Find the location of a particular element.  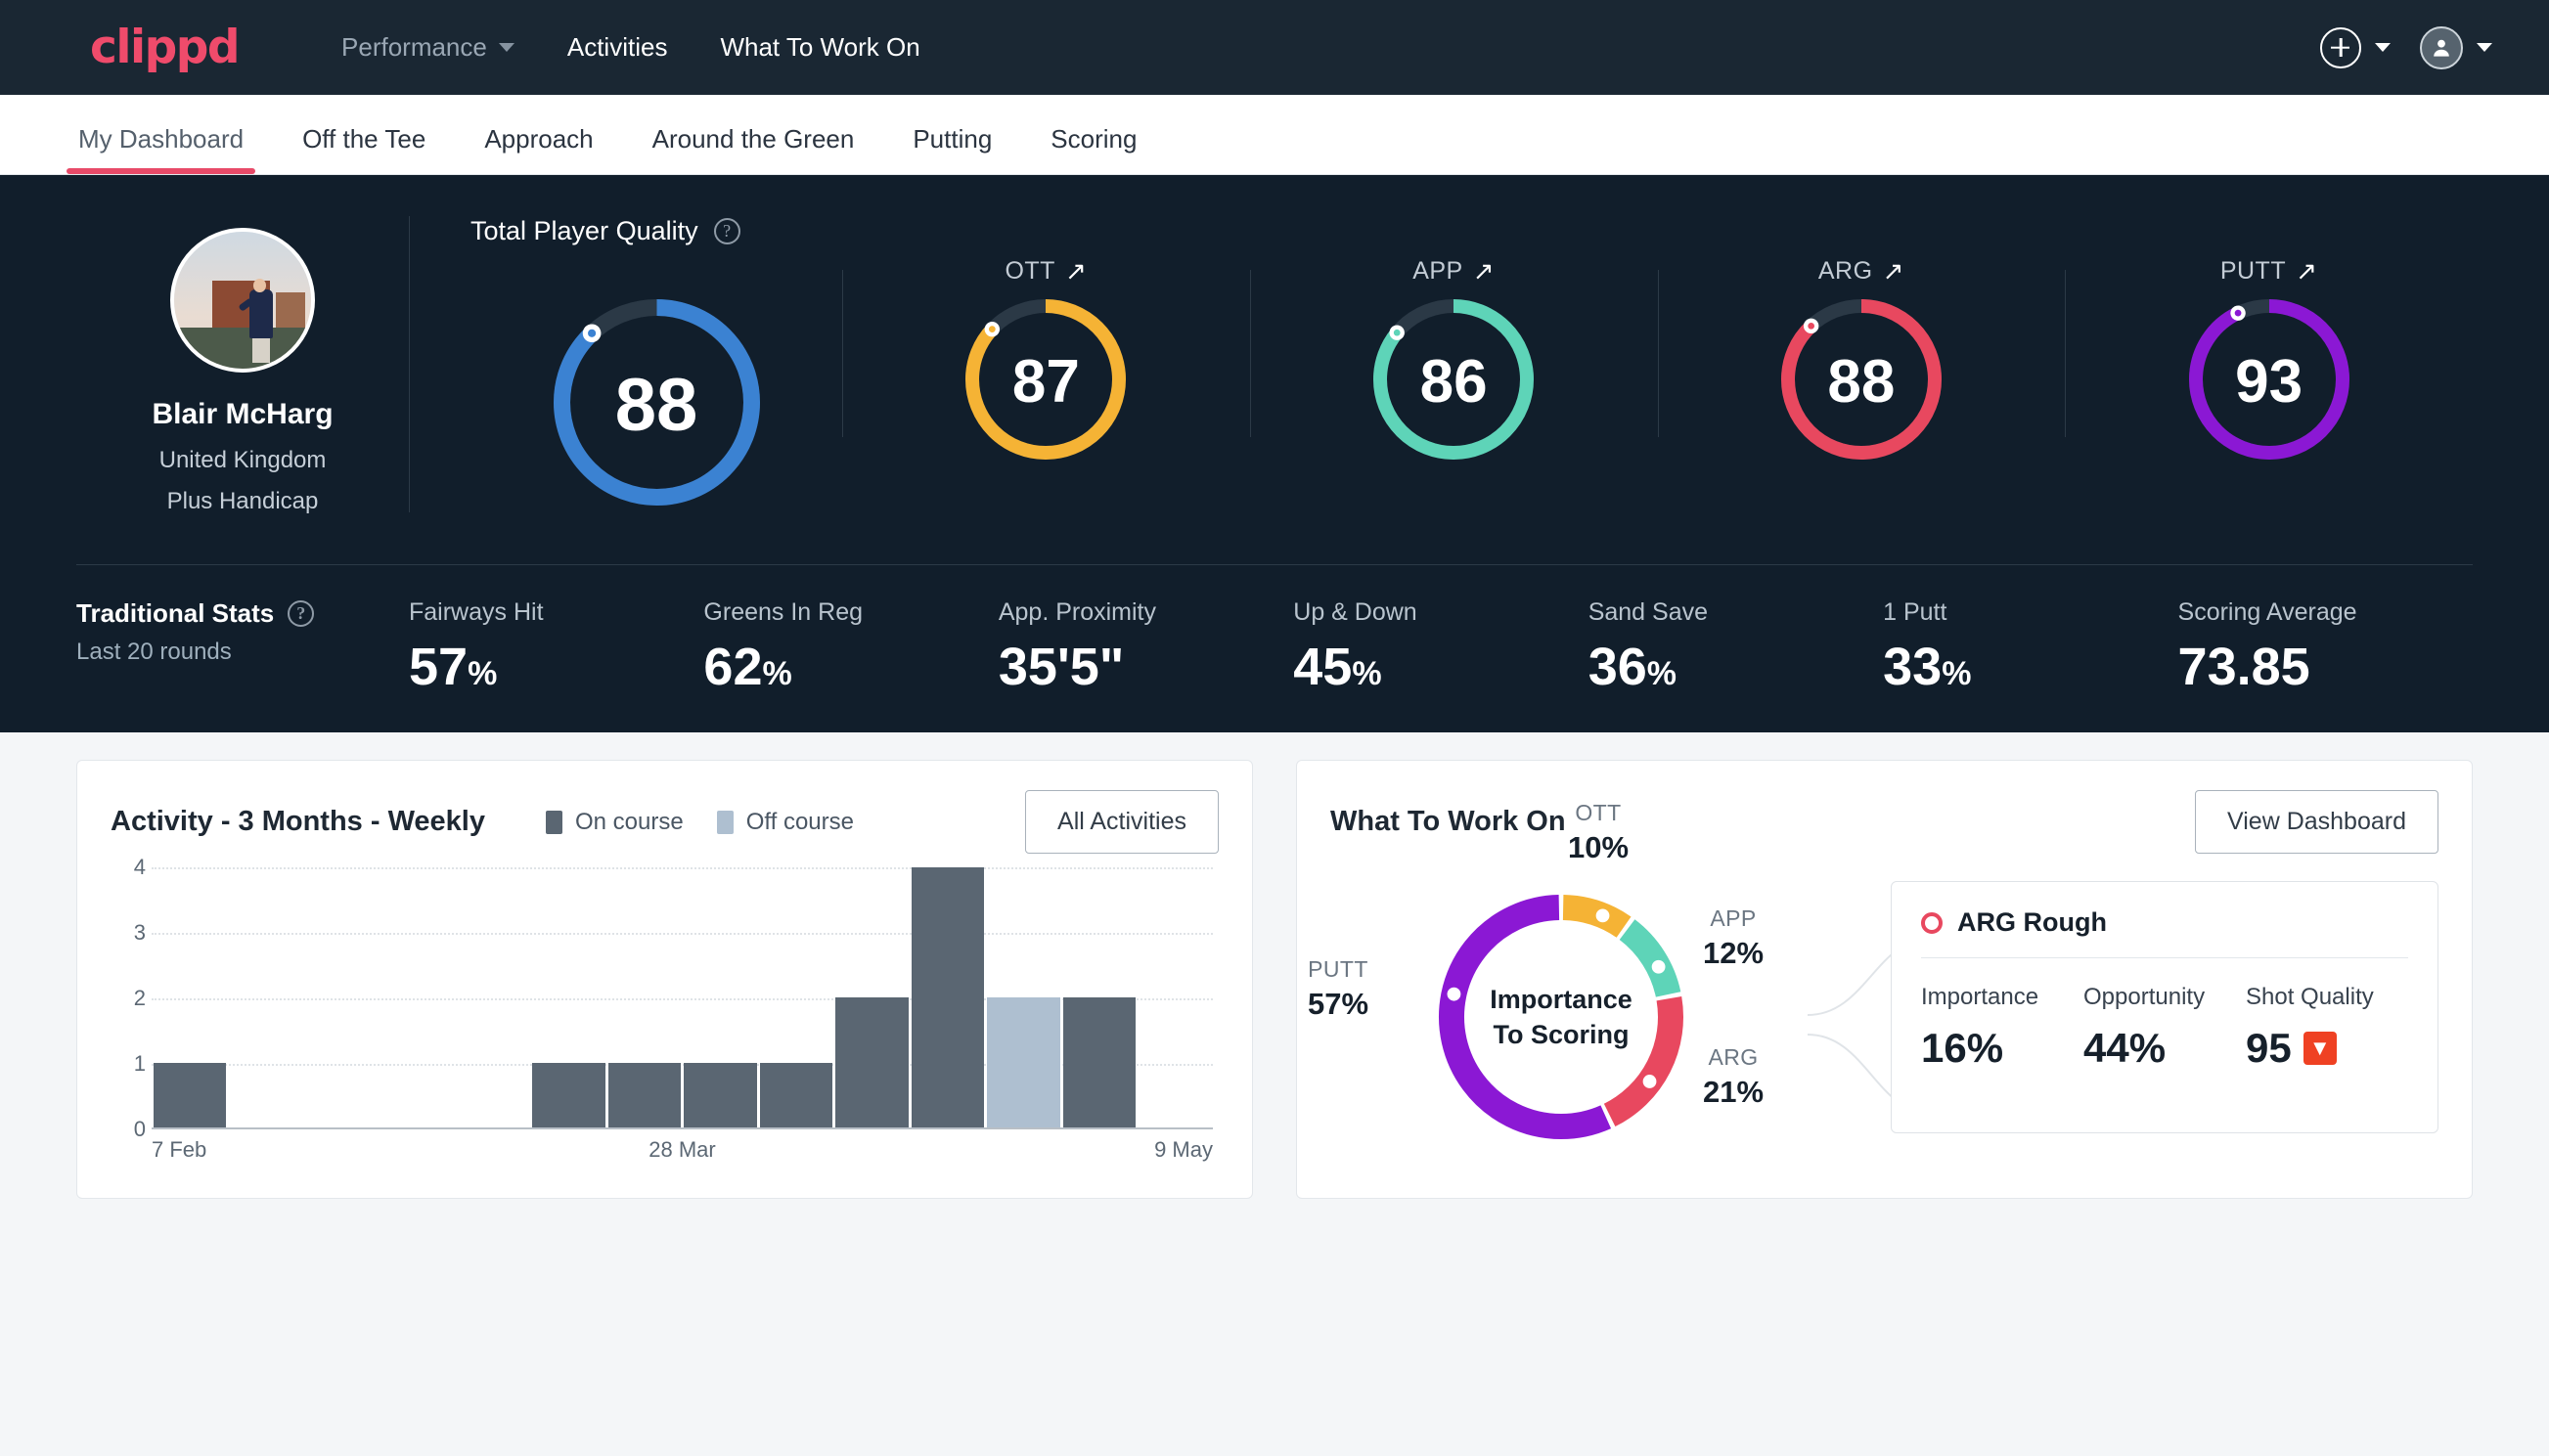

donut-label-putt: PUTT 57% is located at coordinates (1338, 988).